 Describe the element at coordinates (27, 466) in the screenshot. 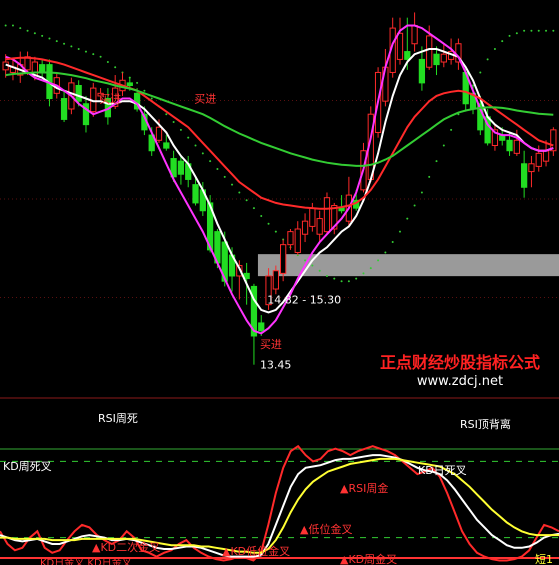

I see `indicator-label: KD周死叉` at that location.